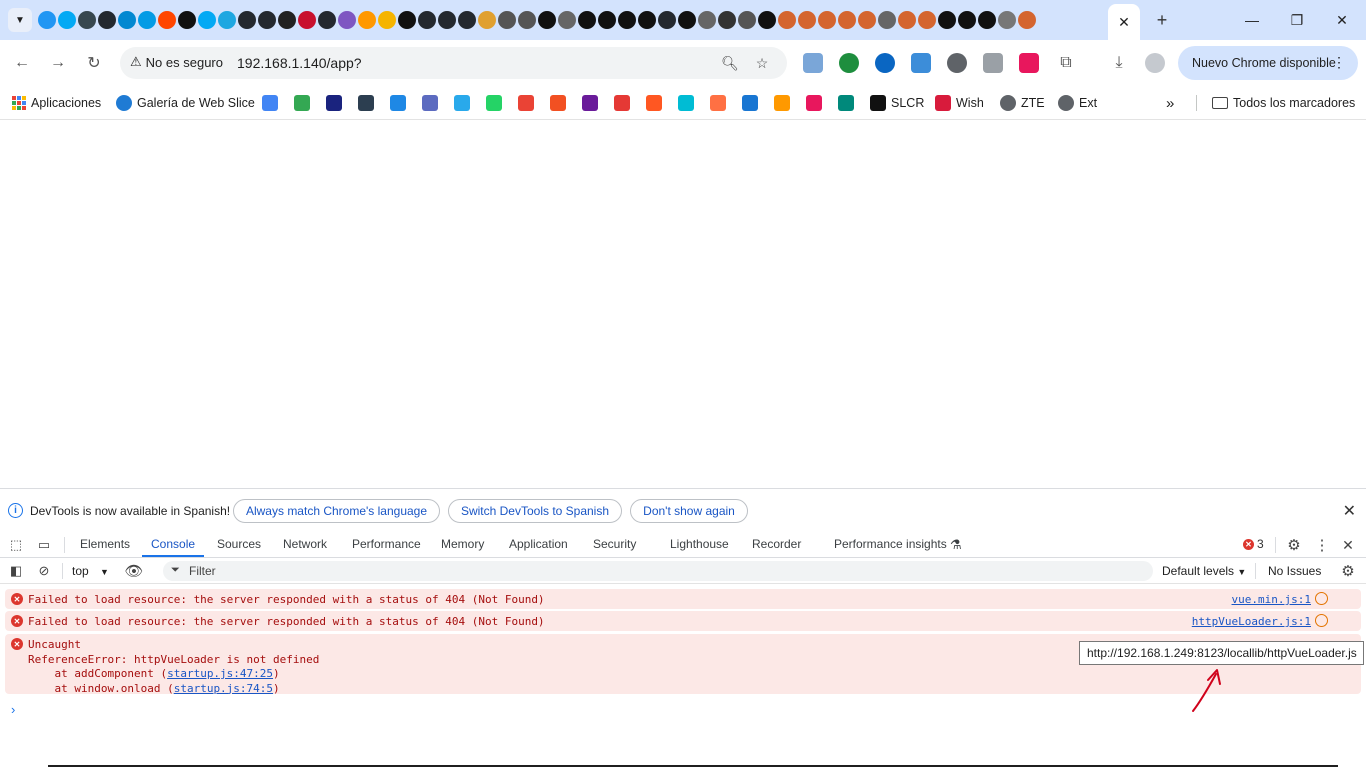 This screenshot has height=768, width=1366. Describe the element at coordinates (453, 63) in the screenshot. I see `address-bar: ⚠ No es seguro 192.168.1.140/app? 🔍︎ ☆` at that location.